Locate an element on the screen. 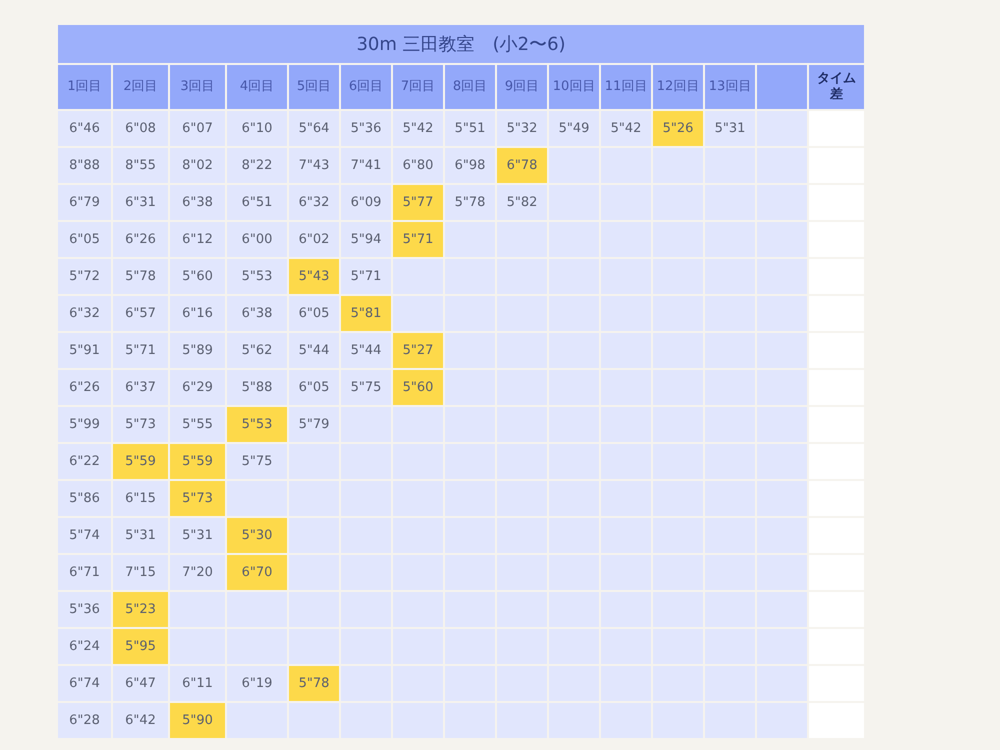 The image size is (1000, 750). table-cell: 6"46 is located at coordinates (84, 128).